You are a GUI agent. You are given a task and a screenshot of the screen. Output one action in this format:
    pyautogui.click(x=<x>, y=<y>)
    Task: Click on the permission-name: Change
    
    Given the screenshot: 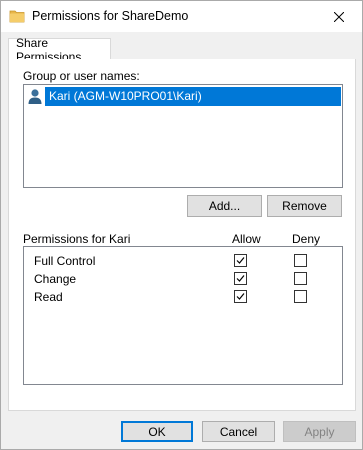 What is the action you would take?
    pyautogui.click(x=55, y=279)
    